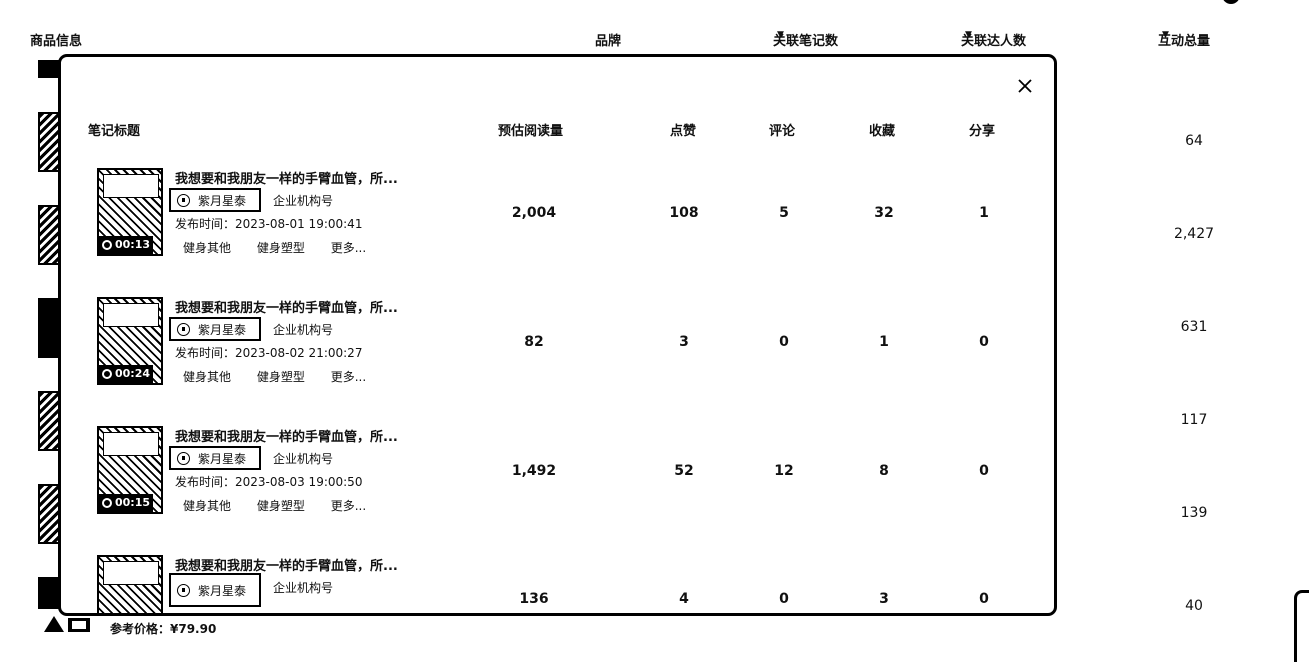 The height and width of the screenshot is (662, 1309). Describe the element at coordinates (126, 374) in the screenshot. I see `video-duration: 00:24` at that location.